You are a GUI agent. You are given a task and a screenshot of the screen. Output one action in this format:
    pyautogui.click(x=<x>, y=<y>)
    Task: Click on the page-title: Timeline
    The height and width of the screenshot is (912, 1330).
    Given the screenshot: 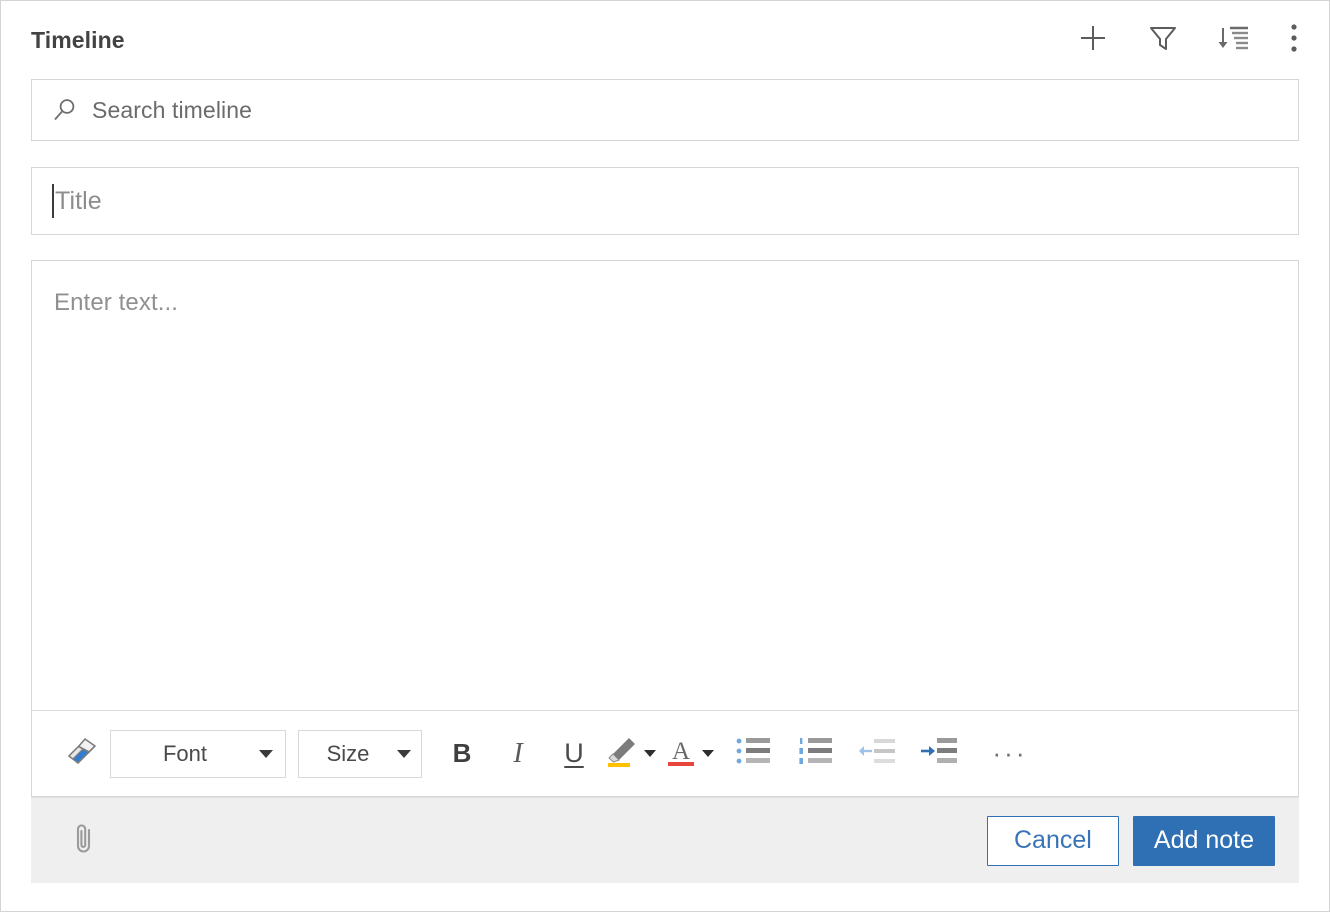 What is the action you would take?
    pyautogui.click(x=78, y=39)
    